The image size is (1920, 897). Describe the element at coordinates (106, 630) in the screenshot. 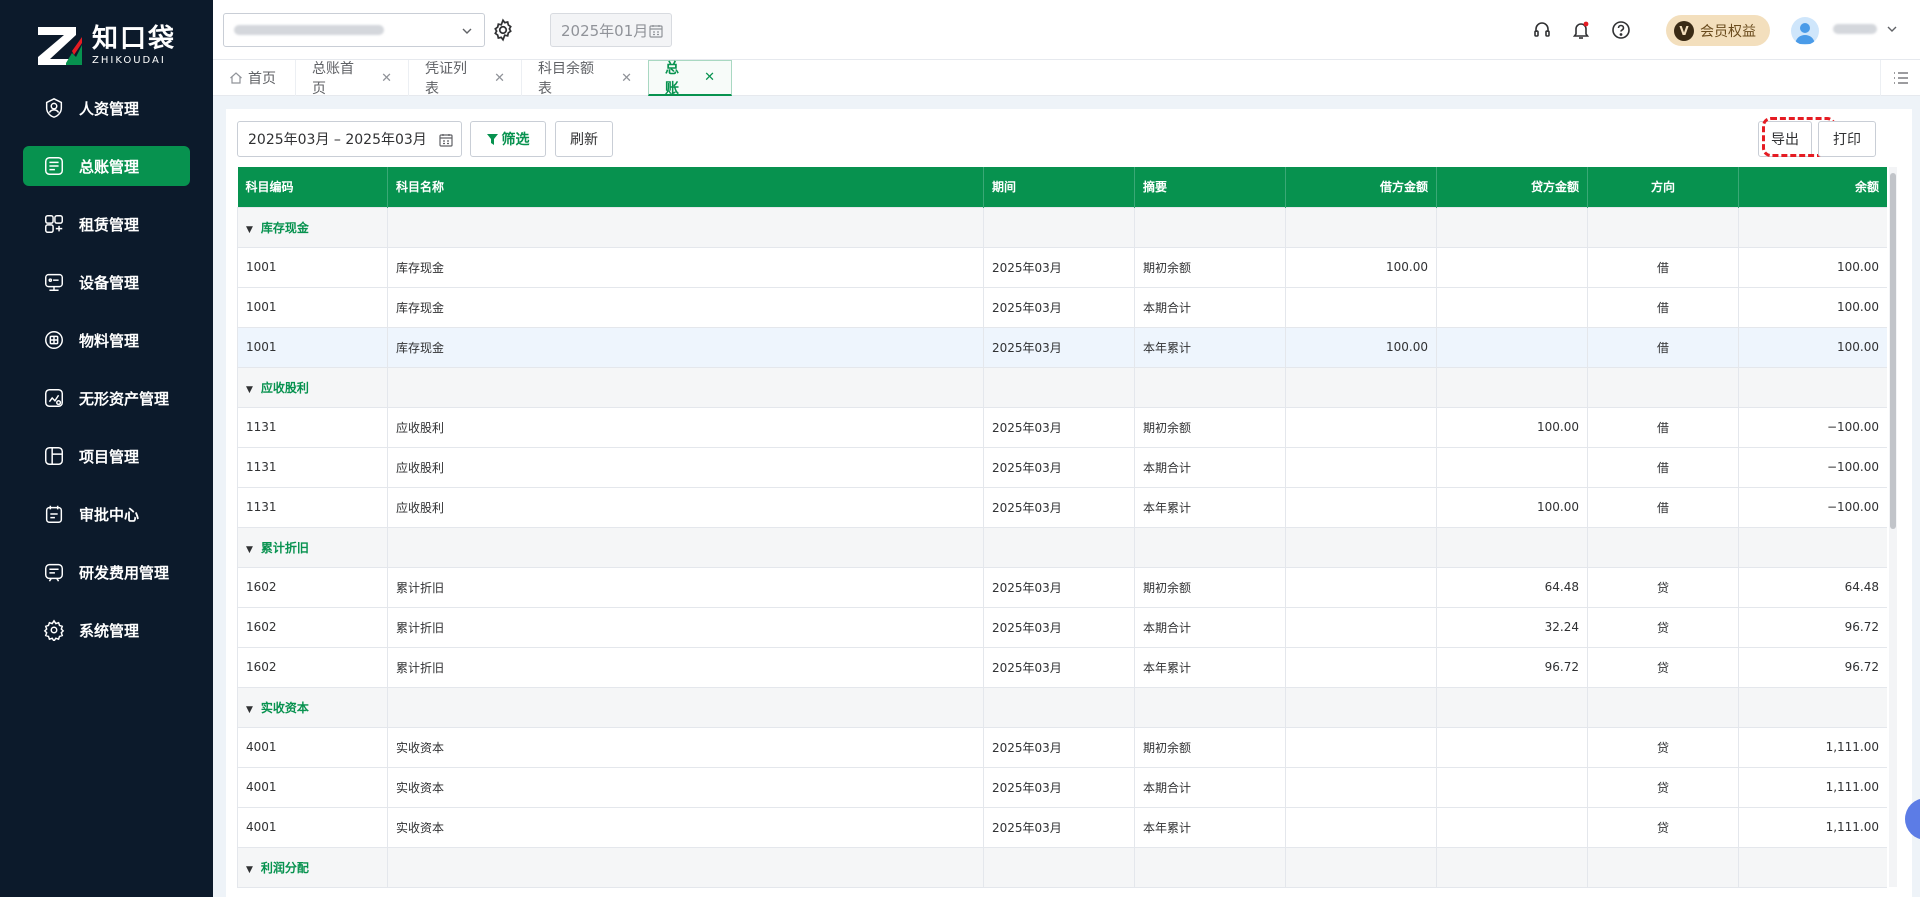

I see `sidebar-item-system: 系统管理` at that location.